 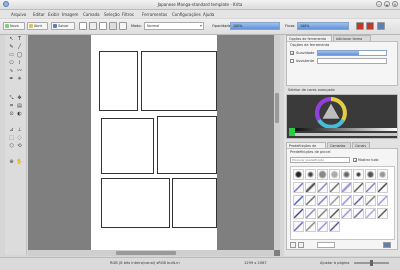 What do you see at coordinates (255, 26) in the screenshot?
I see `opacity-slider: 100%` at bounding box center [255, 26].